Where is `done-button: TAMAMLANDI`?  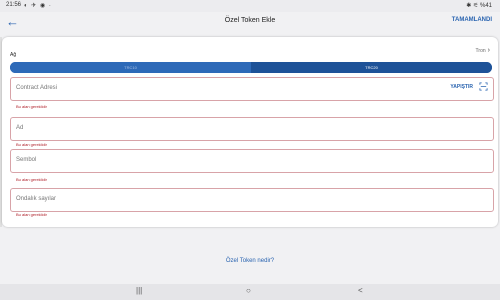 done-button: TAMAMLANDI is located at coordinates (472, 20).